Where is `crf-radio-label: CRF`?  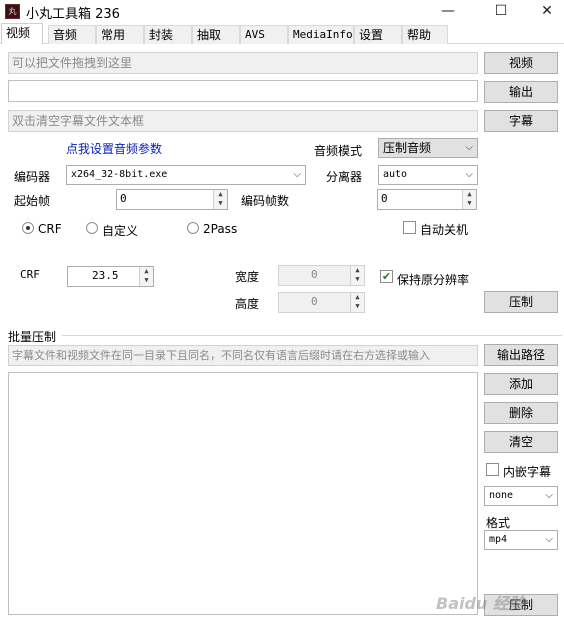 crf-radio-label: CRF is located at coordinates (50, 229).